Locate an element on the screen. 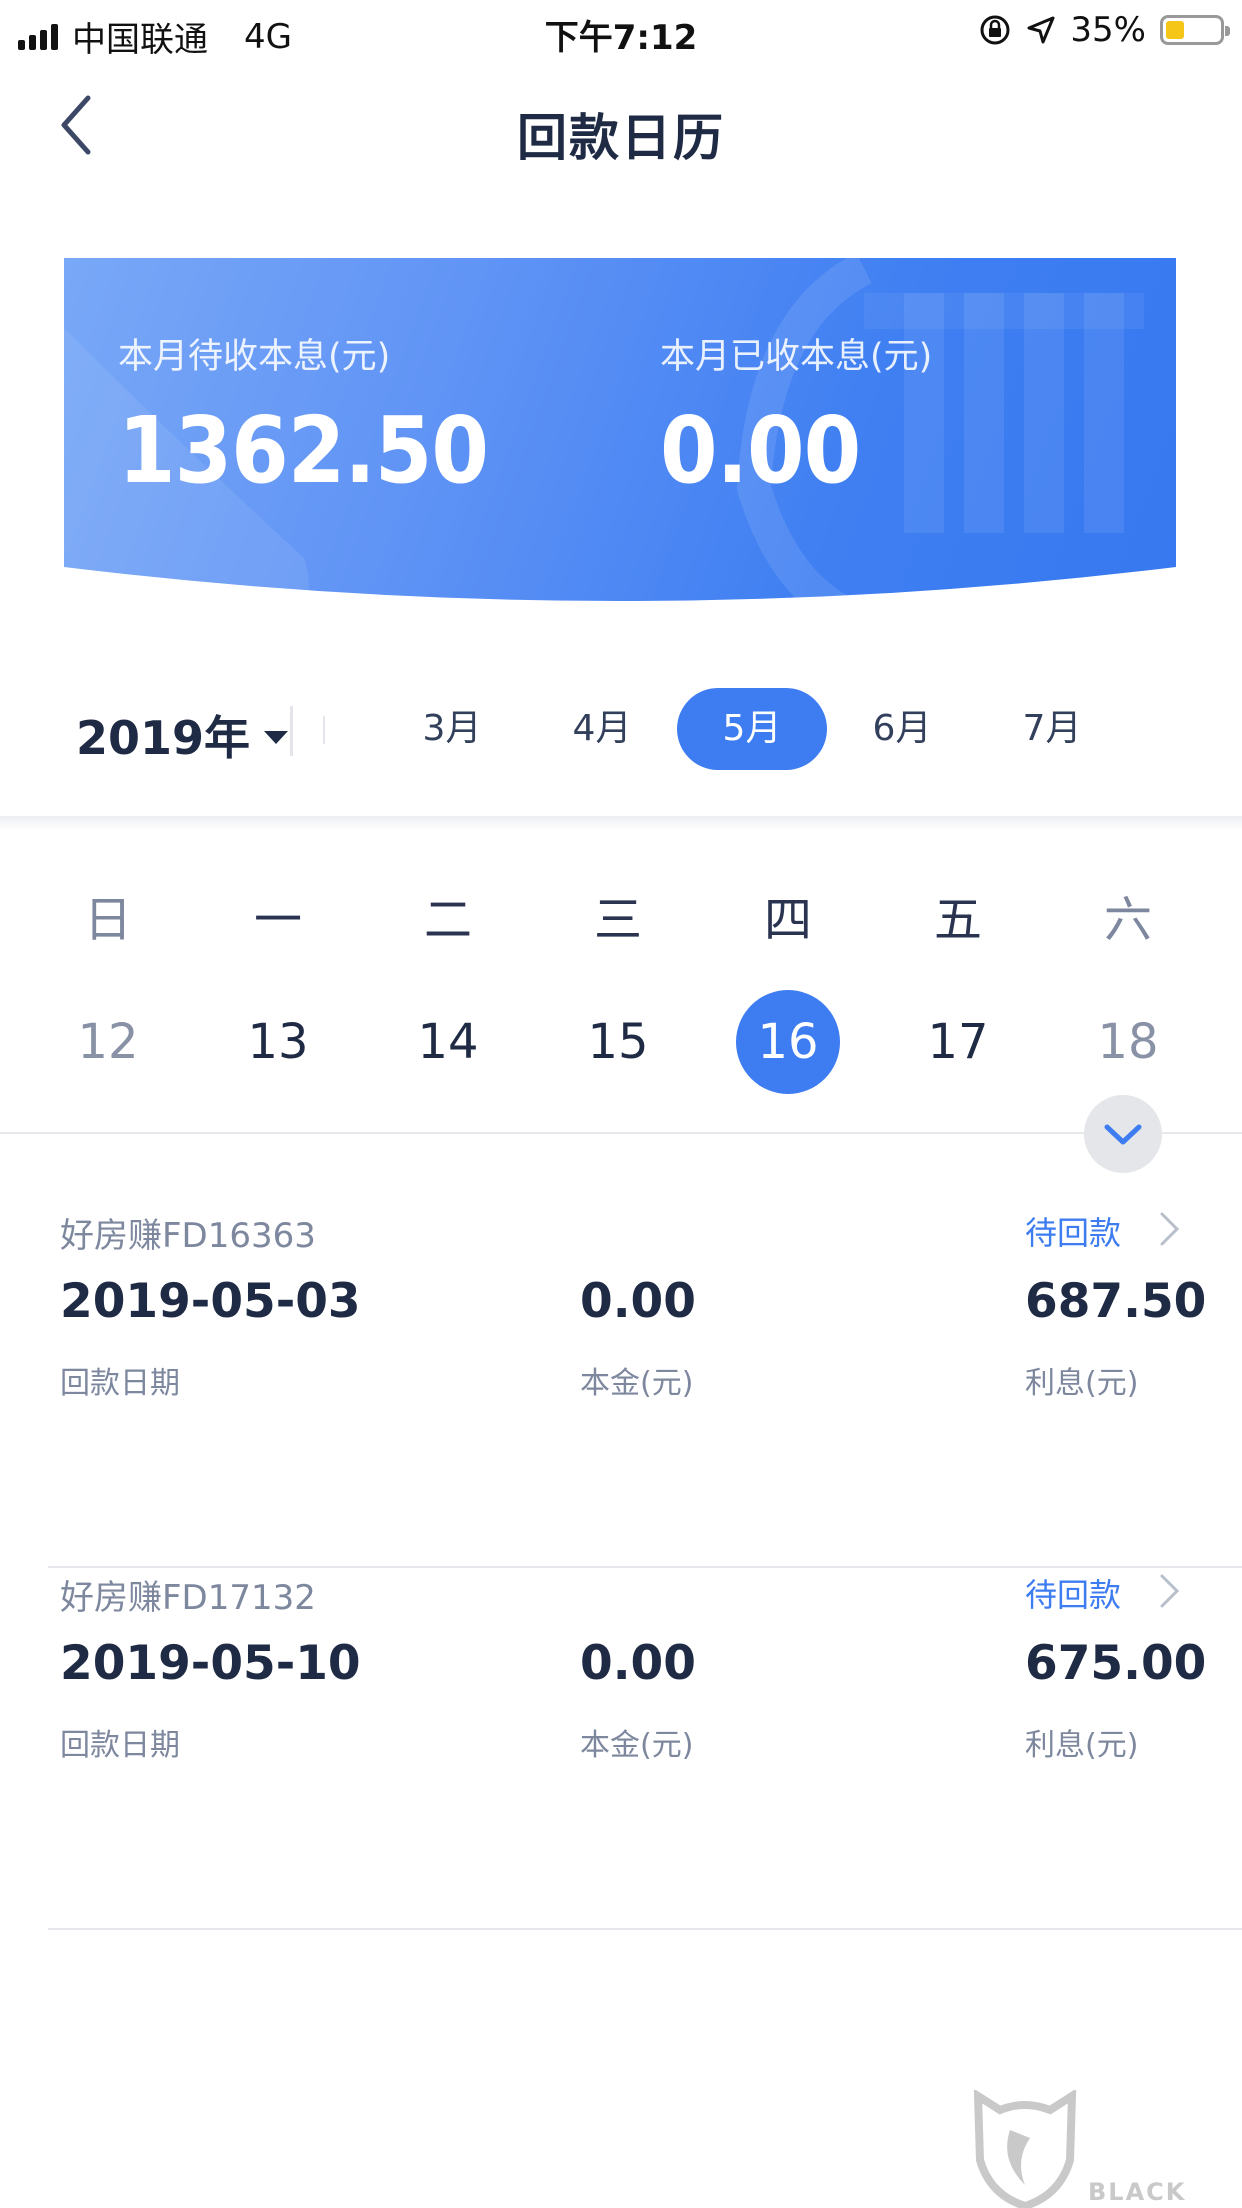 The height and width of the screenshot is (2208, 1242). blackcat-logo-icon is located at coordinates (1025, 2148).